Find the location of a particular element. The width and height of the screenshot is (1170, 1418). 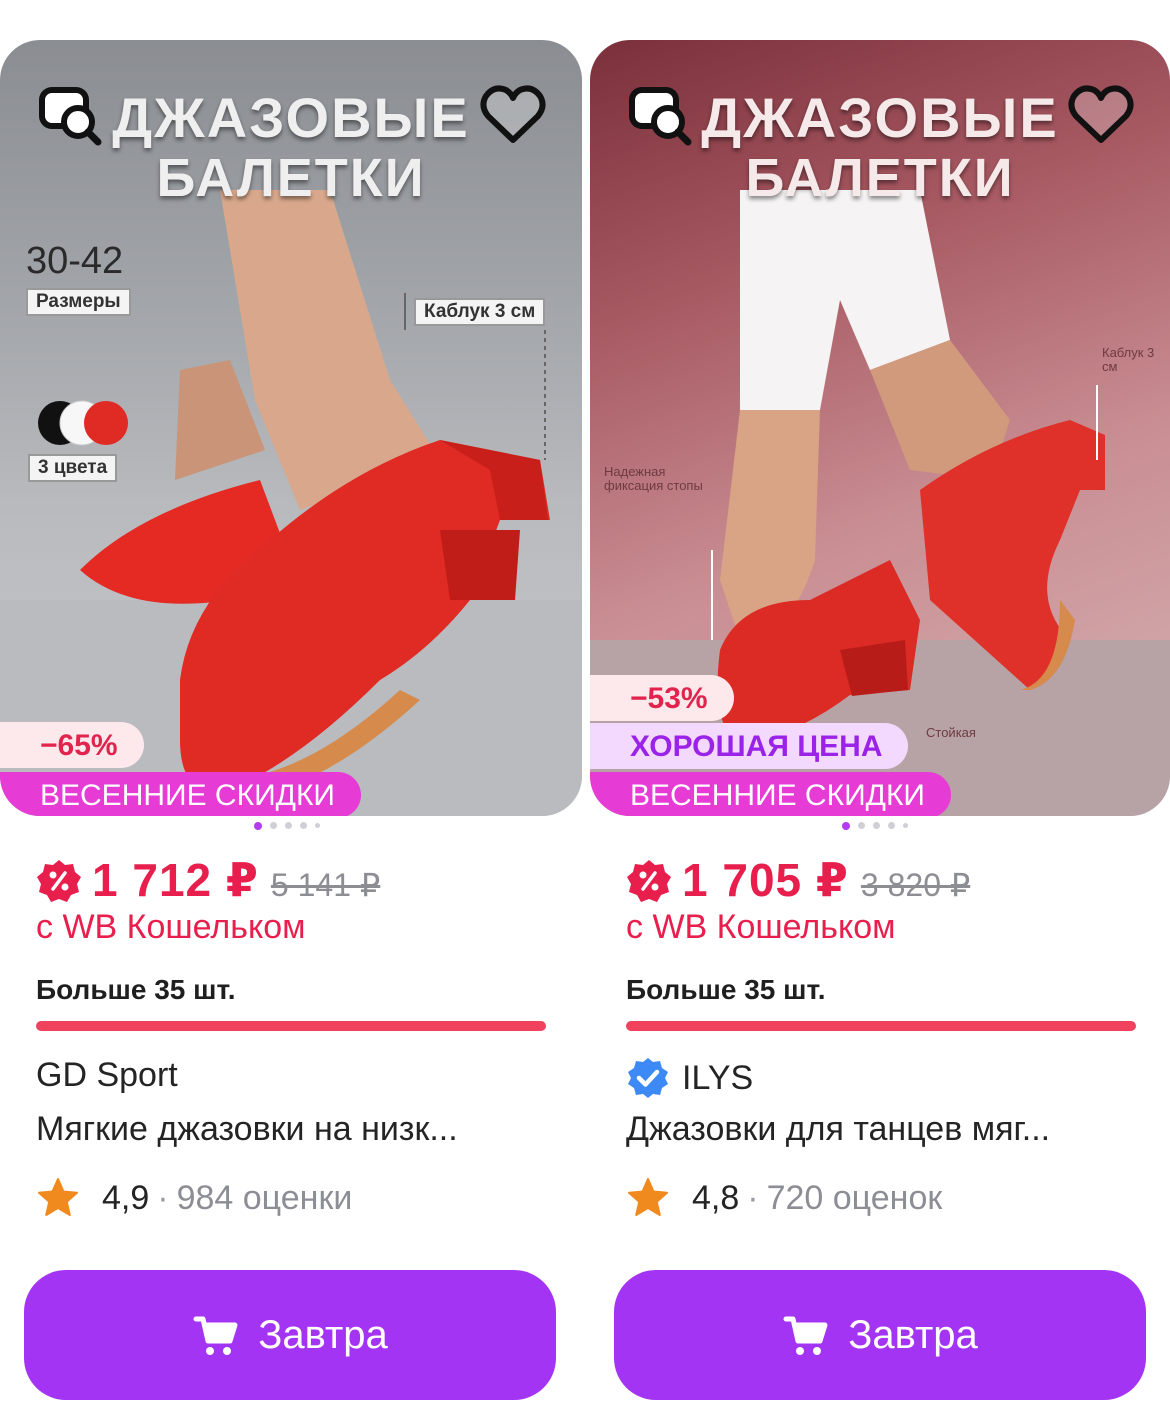

rating-row: 4,8 · 720 оценок is located at coordinates (784, 1198).